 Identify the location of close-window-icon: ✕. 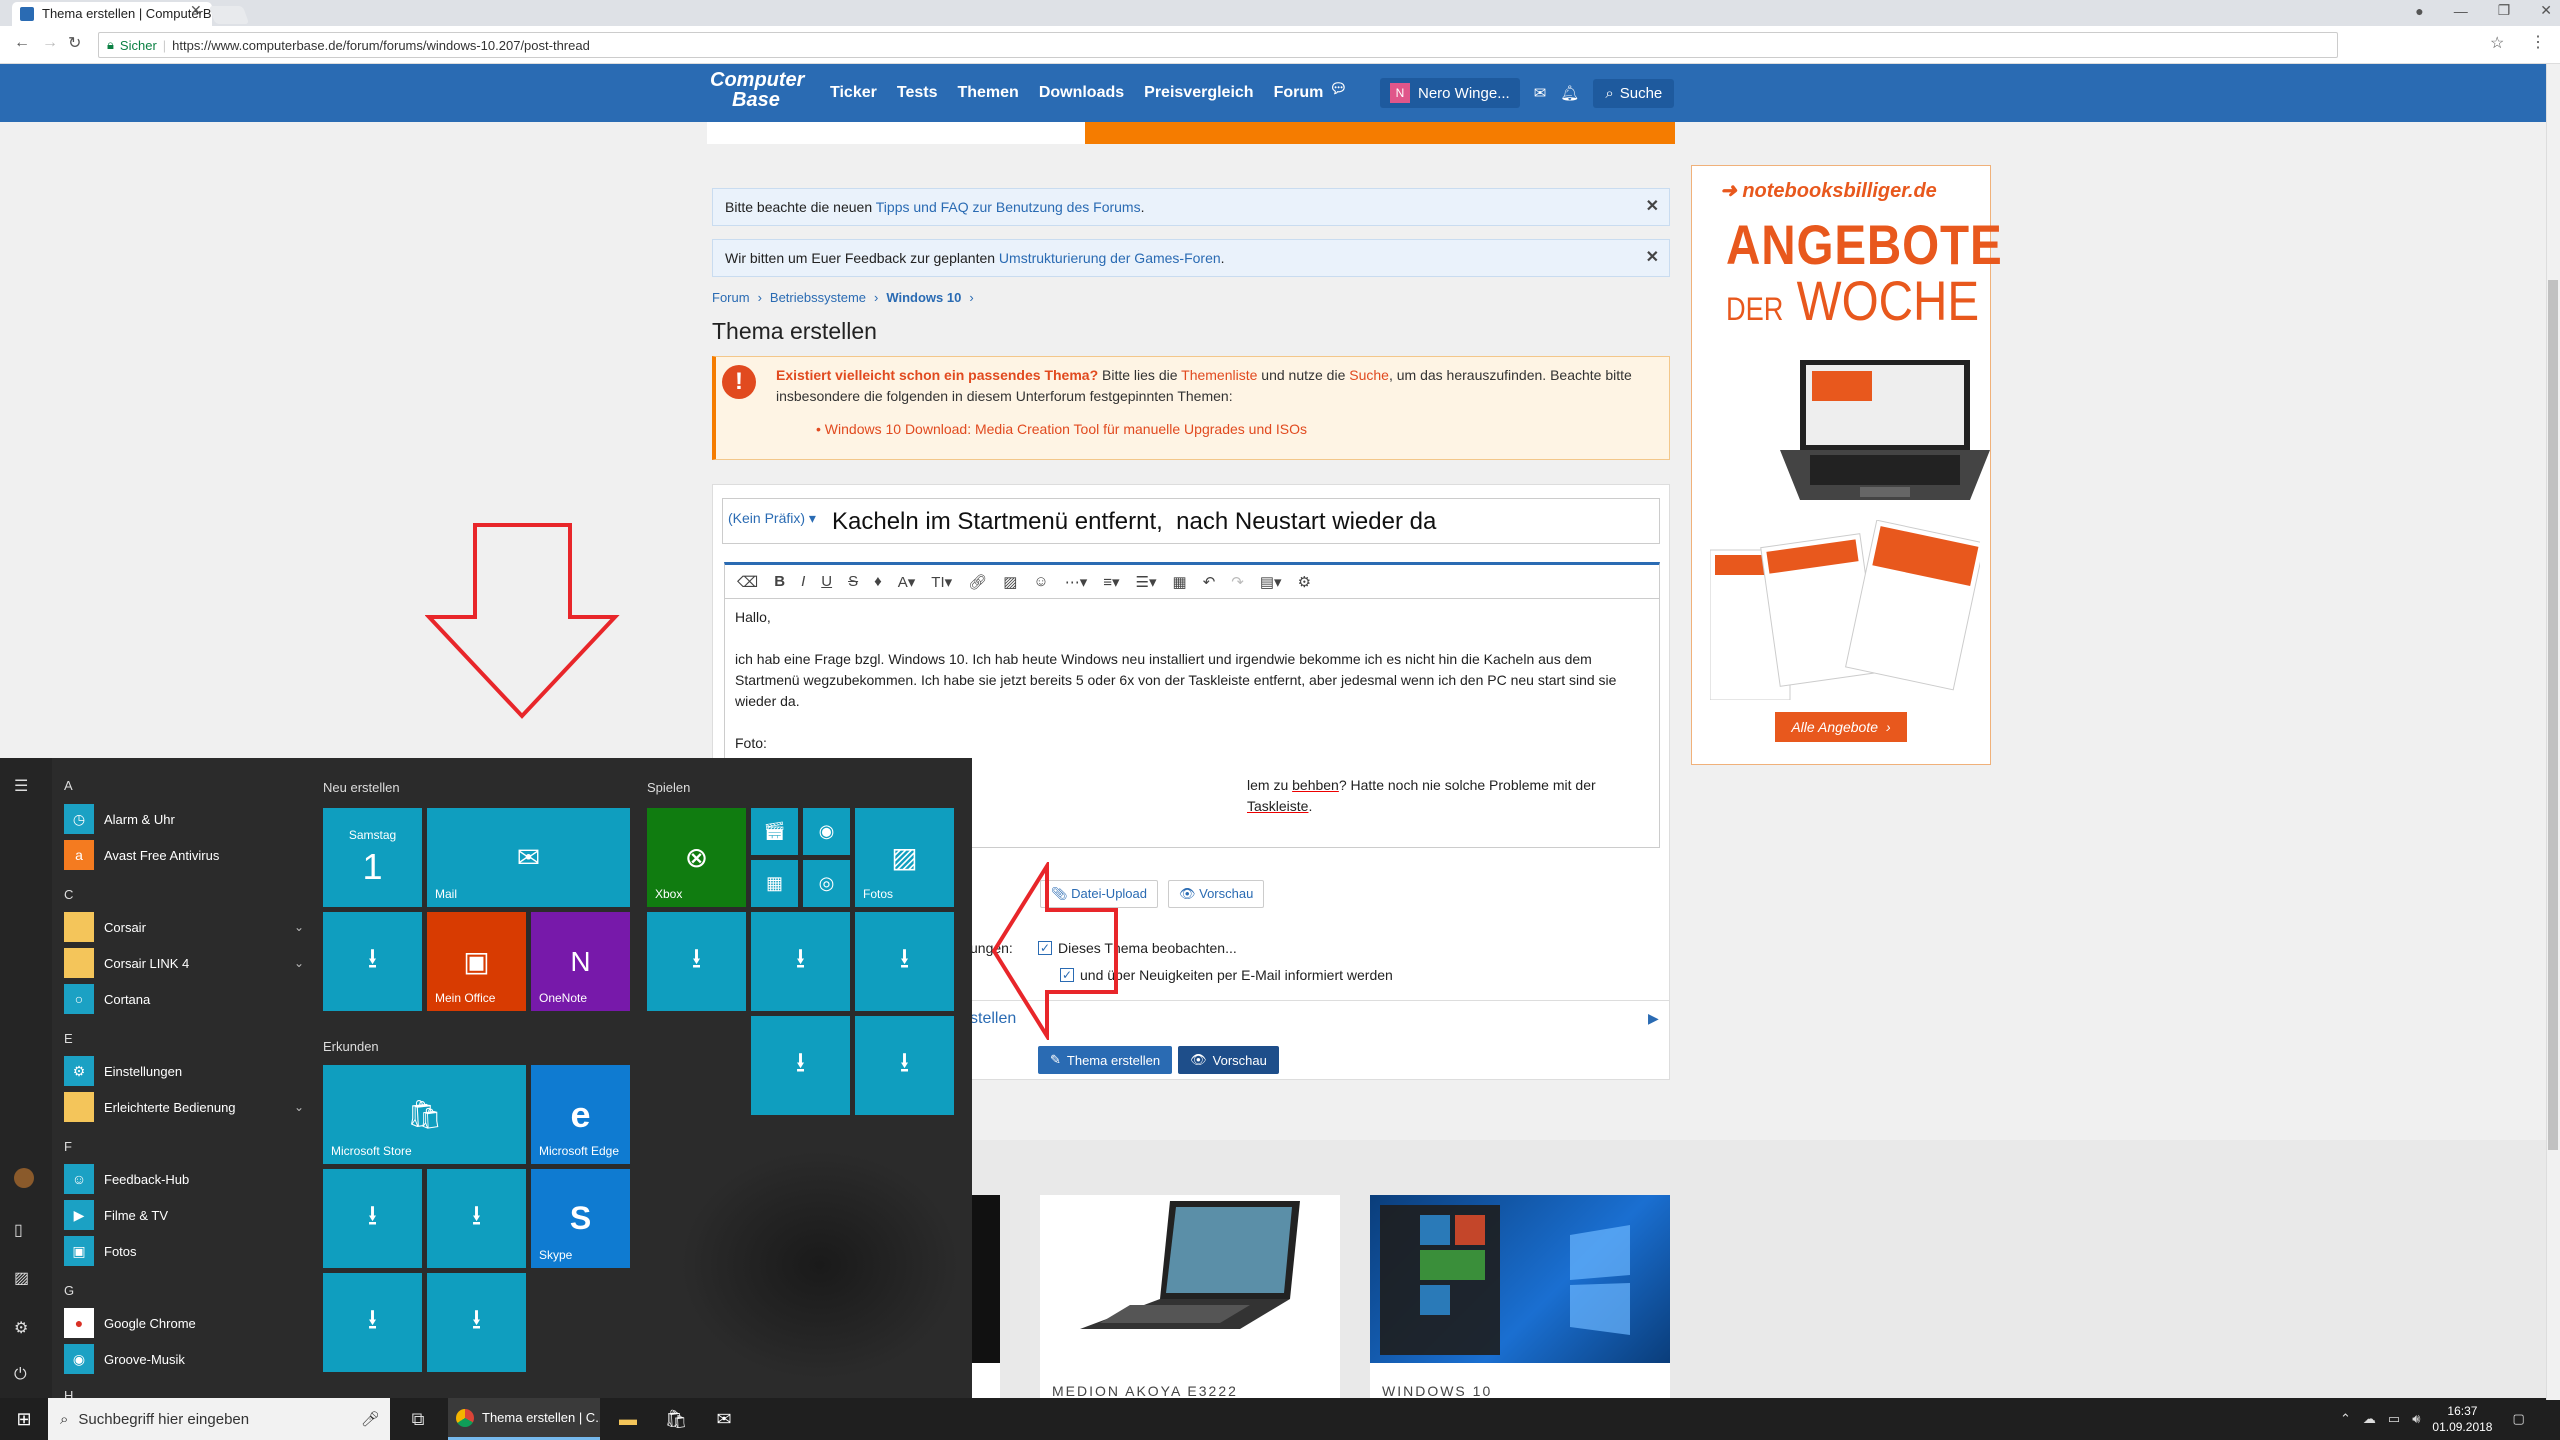
(2546, 10).